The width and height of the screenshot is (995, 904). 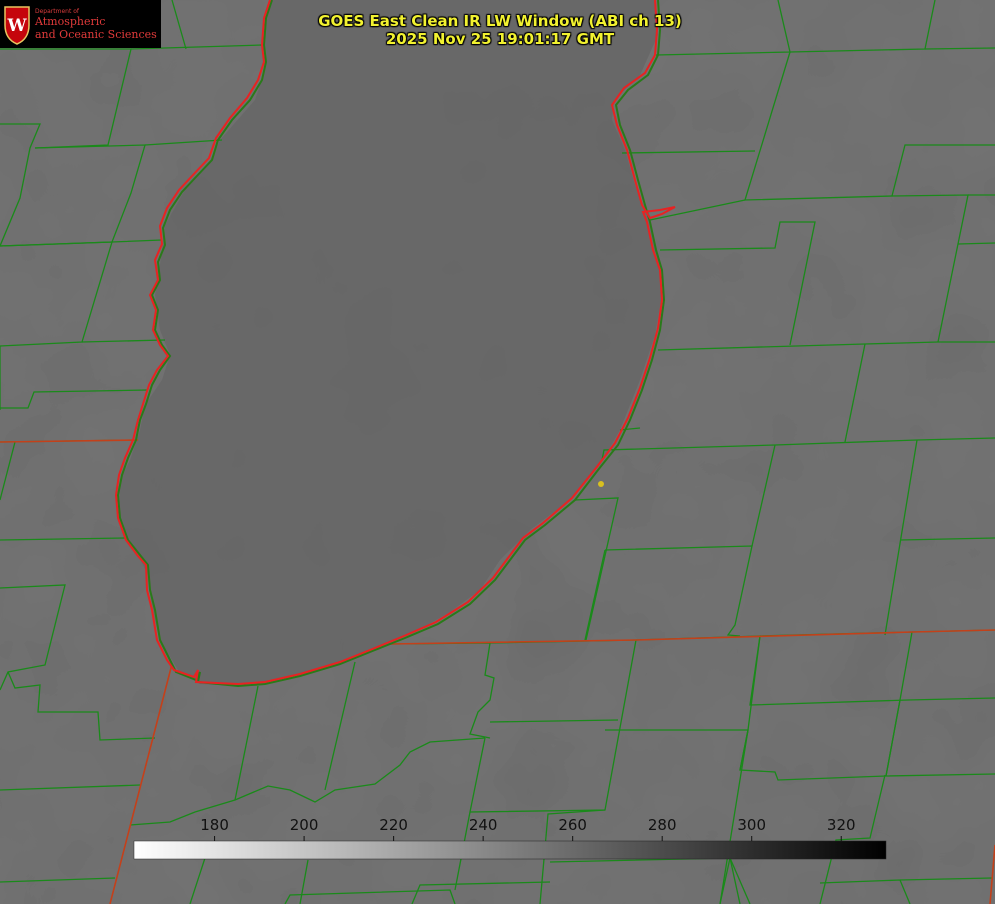 I want to click on colorbar-tick-label: 260, so click(x=572, y=825).